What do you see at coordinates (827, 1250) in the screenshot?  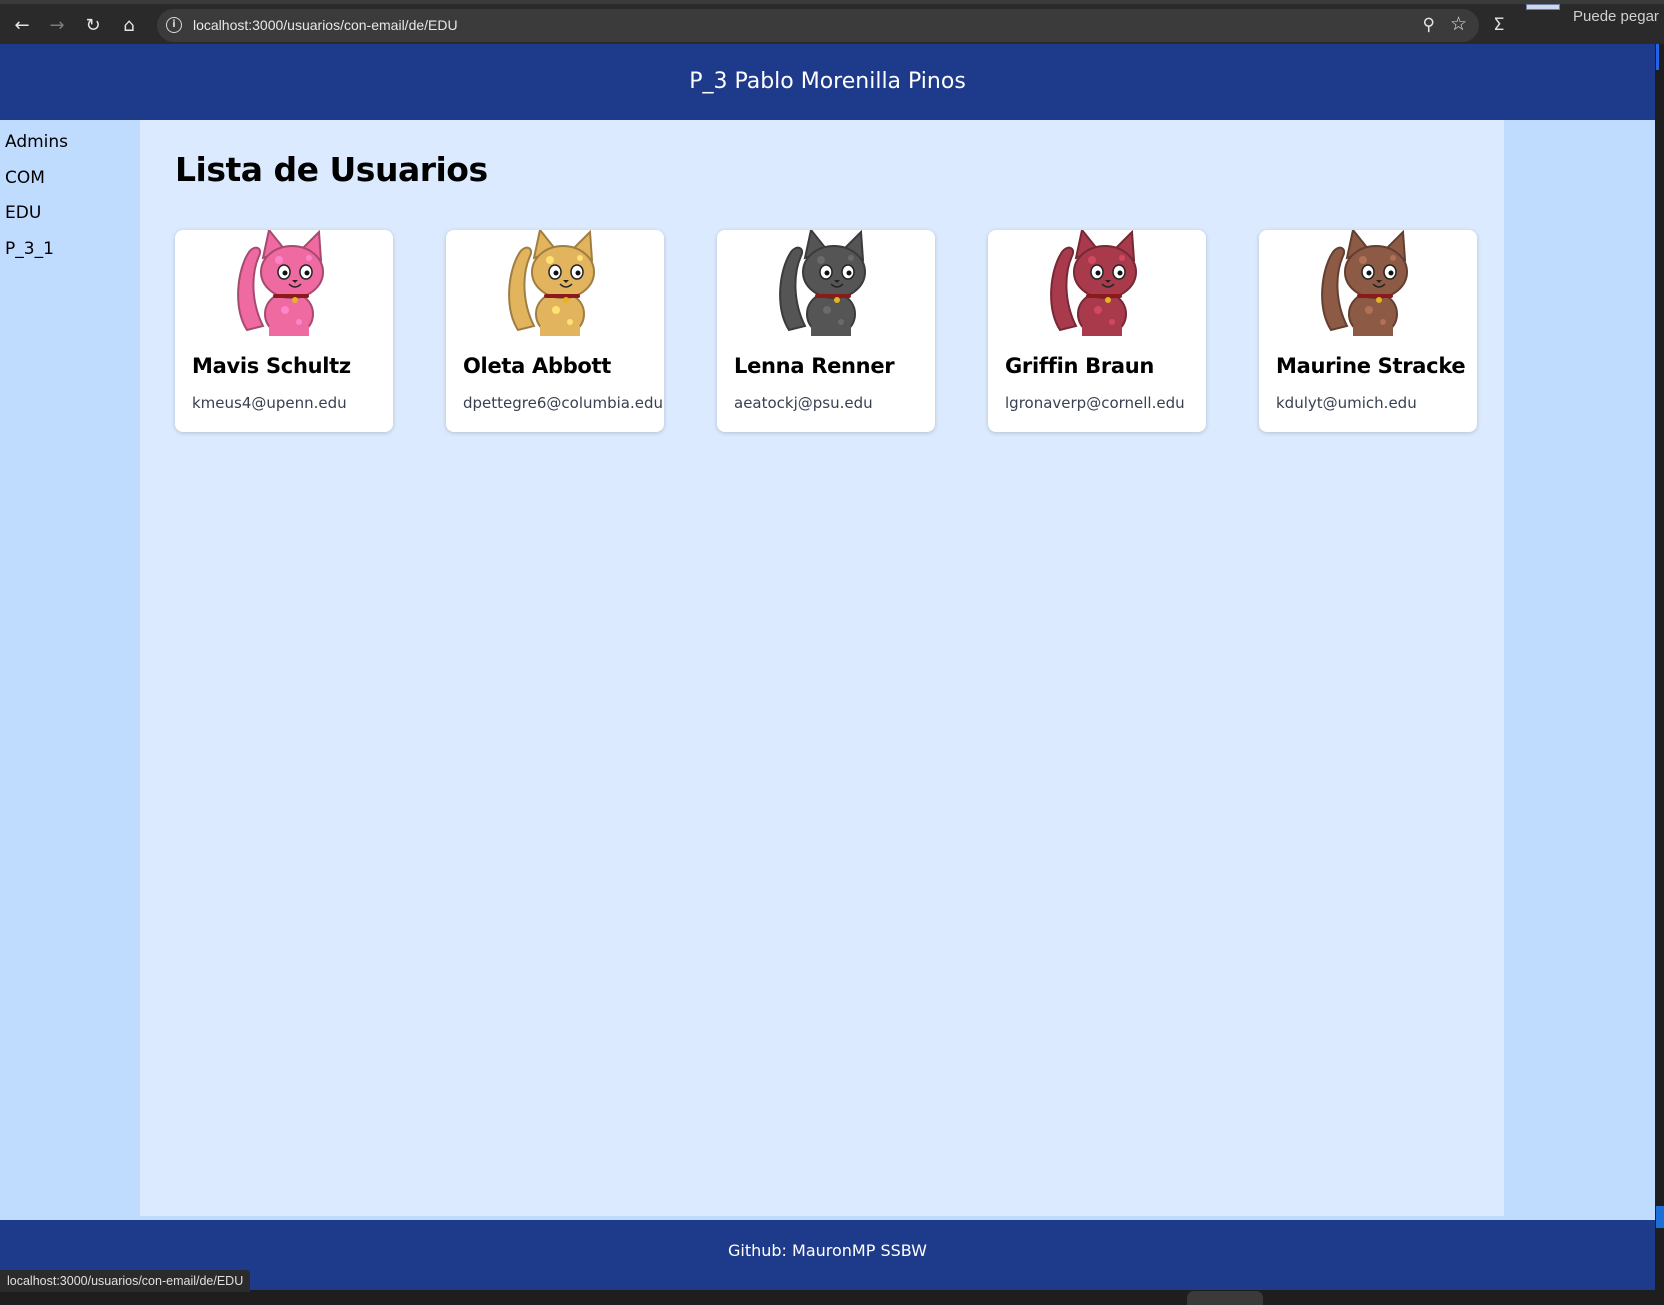 I see `footer-text: Github: MauronMP SSBW` at bounding box center [827, 1250].